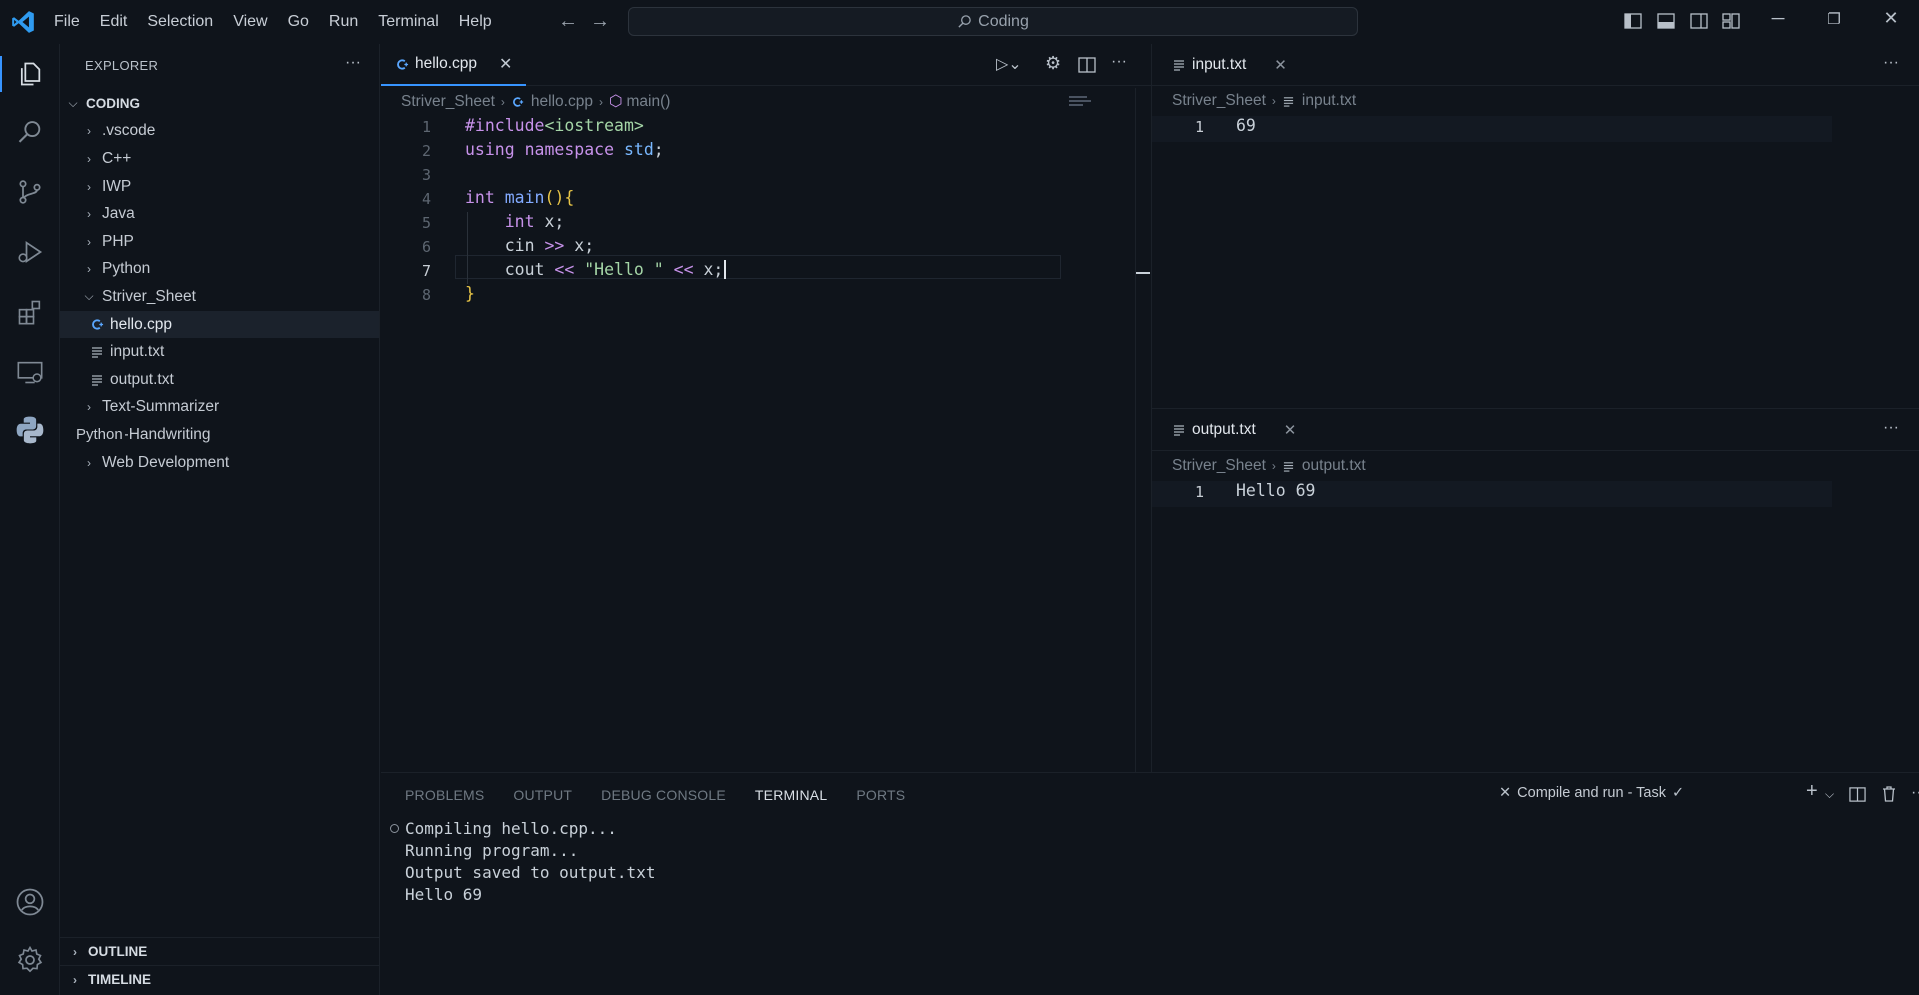  I want to click on chevron-down-icon: ⌵, so click(1829, 794).